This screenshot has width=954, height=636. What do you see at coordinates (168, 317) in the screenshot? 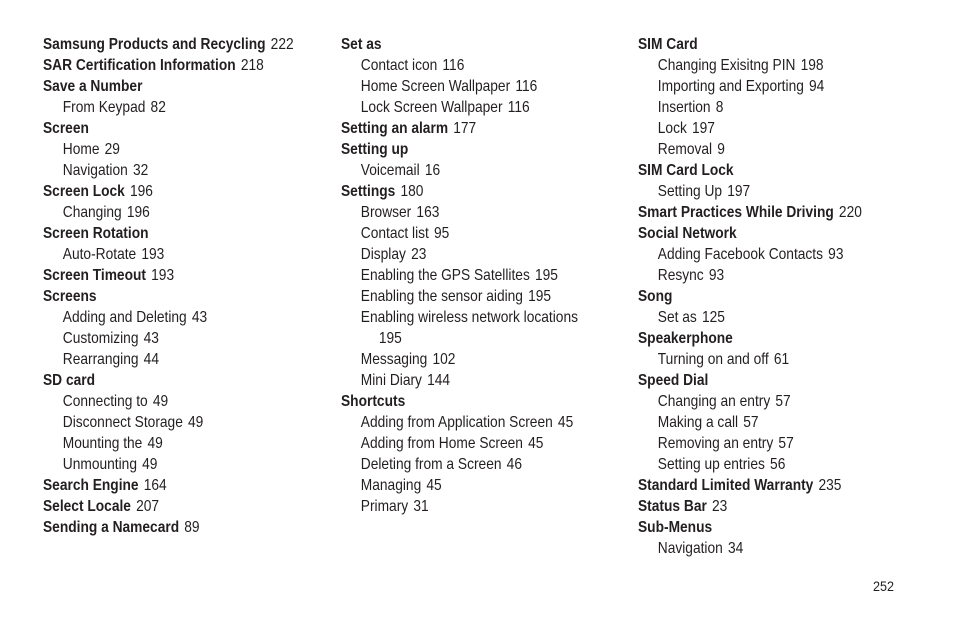
I see `index-subentry: Adding and Deleting 43` at bounding box center [168, 317].